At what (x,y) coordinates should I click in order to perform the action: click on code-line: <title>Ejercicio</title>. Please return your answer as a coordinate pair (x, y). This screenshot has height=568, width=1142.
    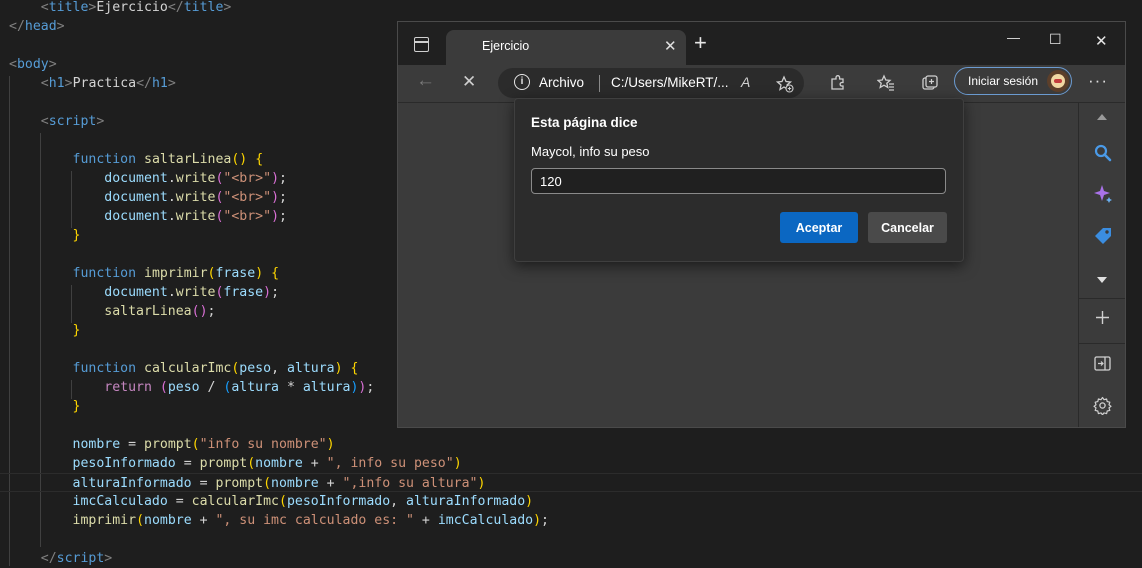
    Looking at the image, I should click on (116, 8).